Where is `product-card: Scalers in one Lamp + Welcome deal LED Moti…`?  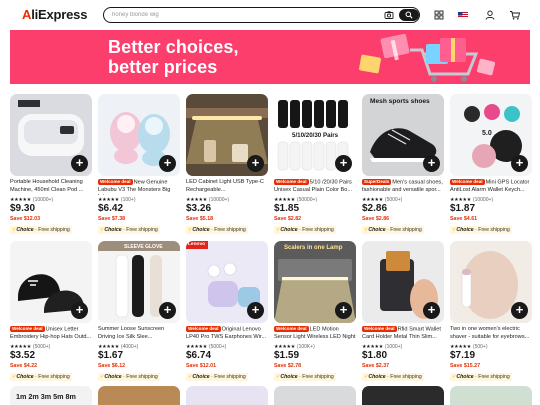 product-card: Scalers in one Lamp + Welcome deal LED Moti… is located at coordinates (315, 313).